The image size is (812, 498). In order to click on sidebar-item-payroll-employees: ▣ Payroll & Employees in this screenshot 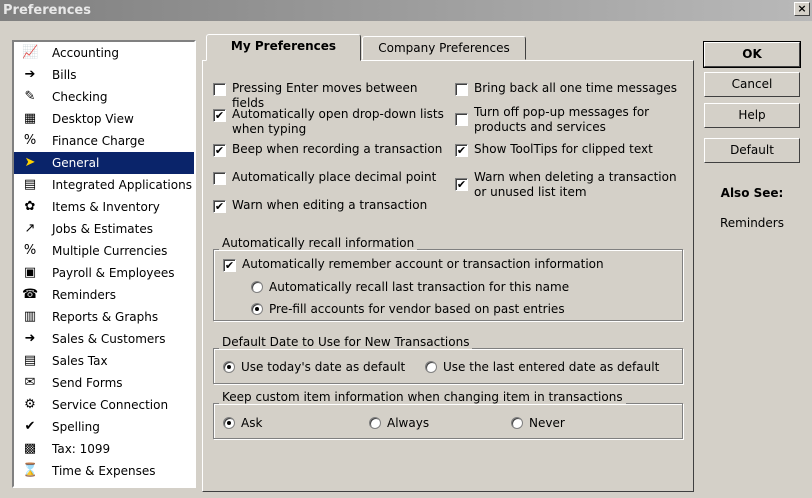, I will do `click(104, 273)`.